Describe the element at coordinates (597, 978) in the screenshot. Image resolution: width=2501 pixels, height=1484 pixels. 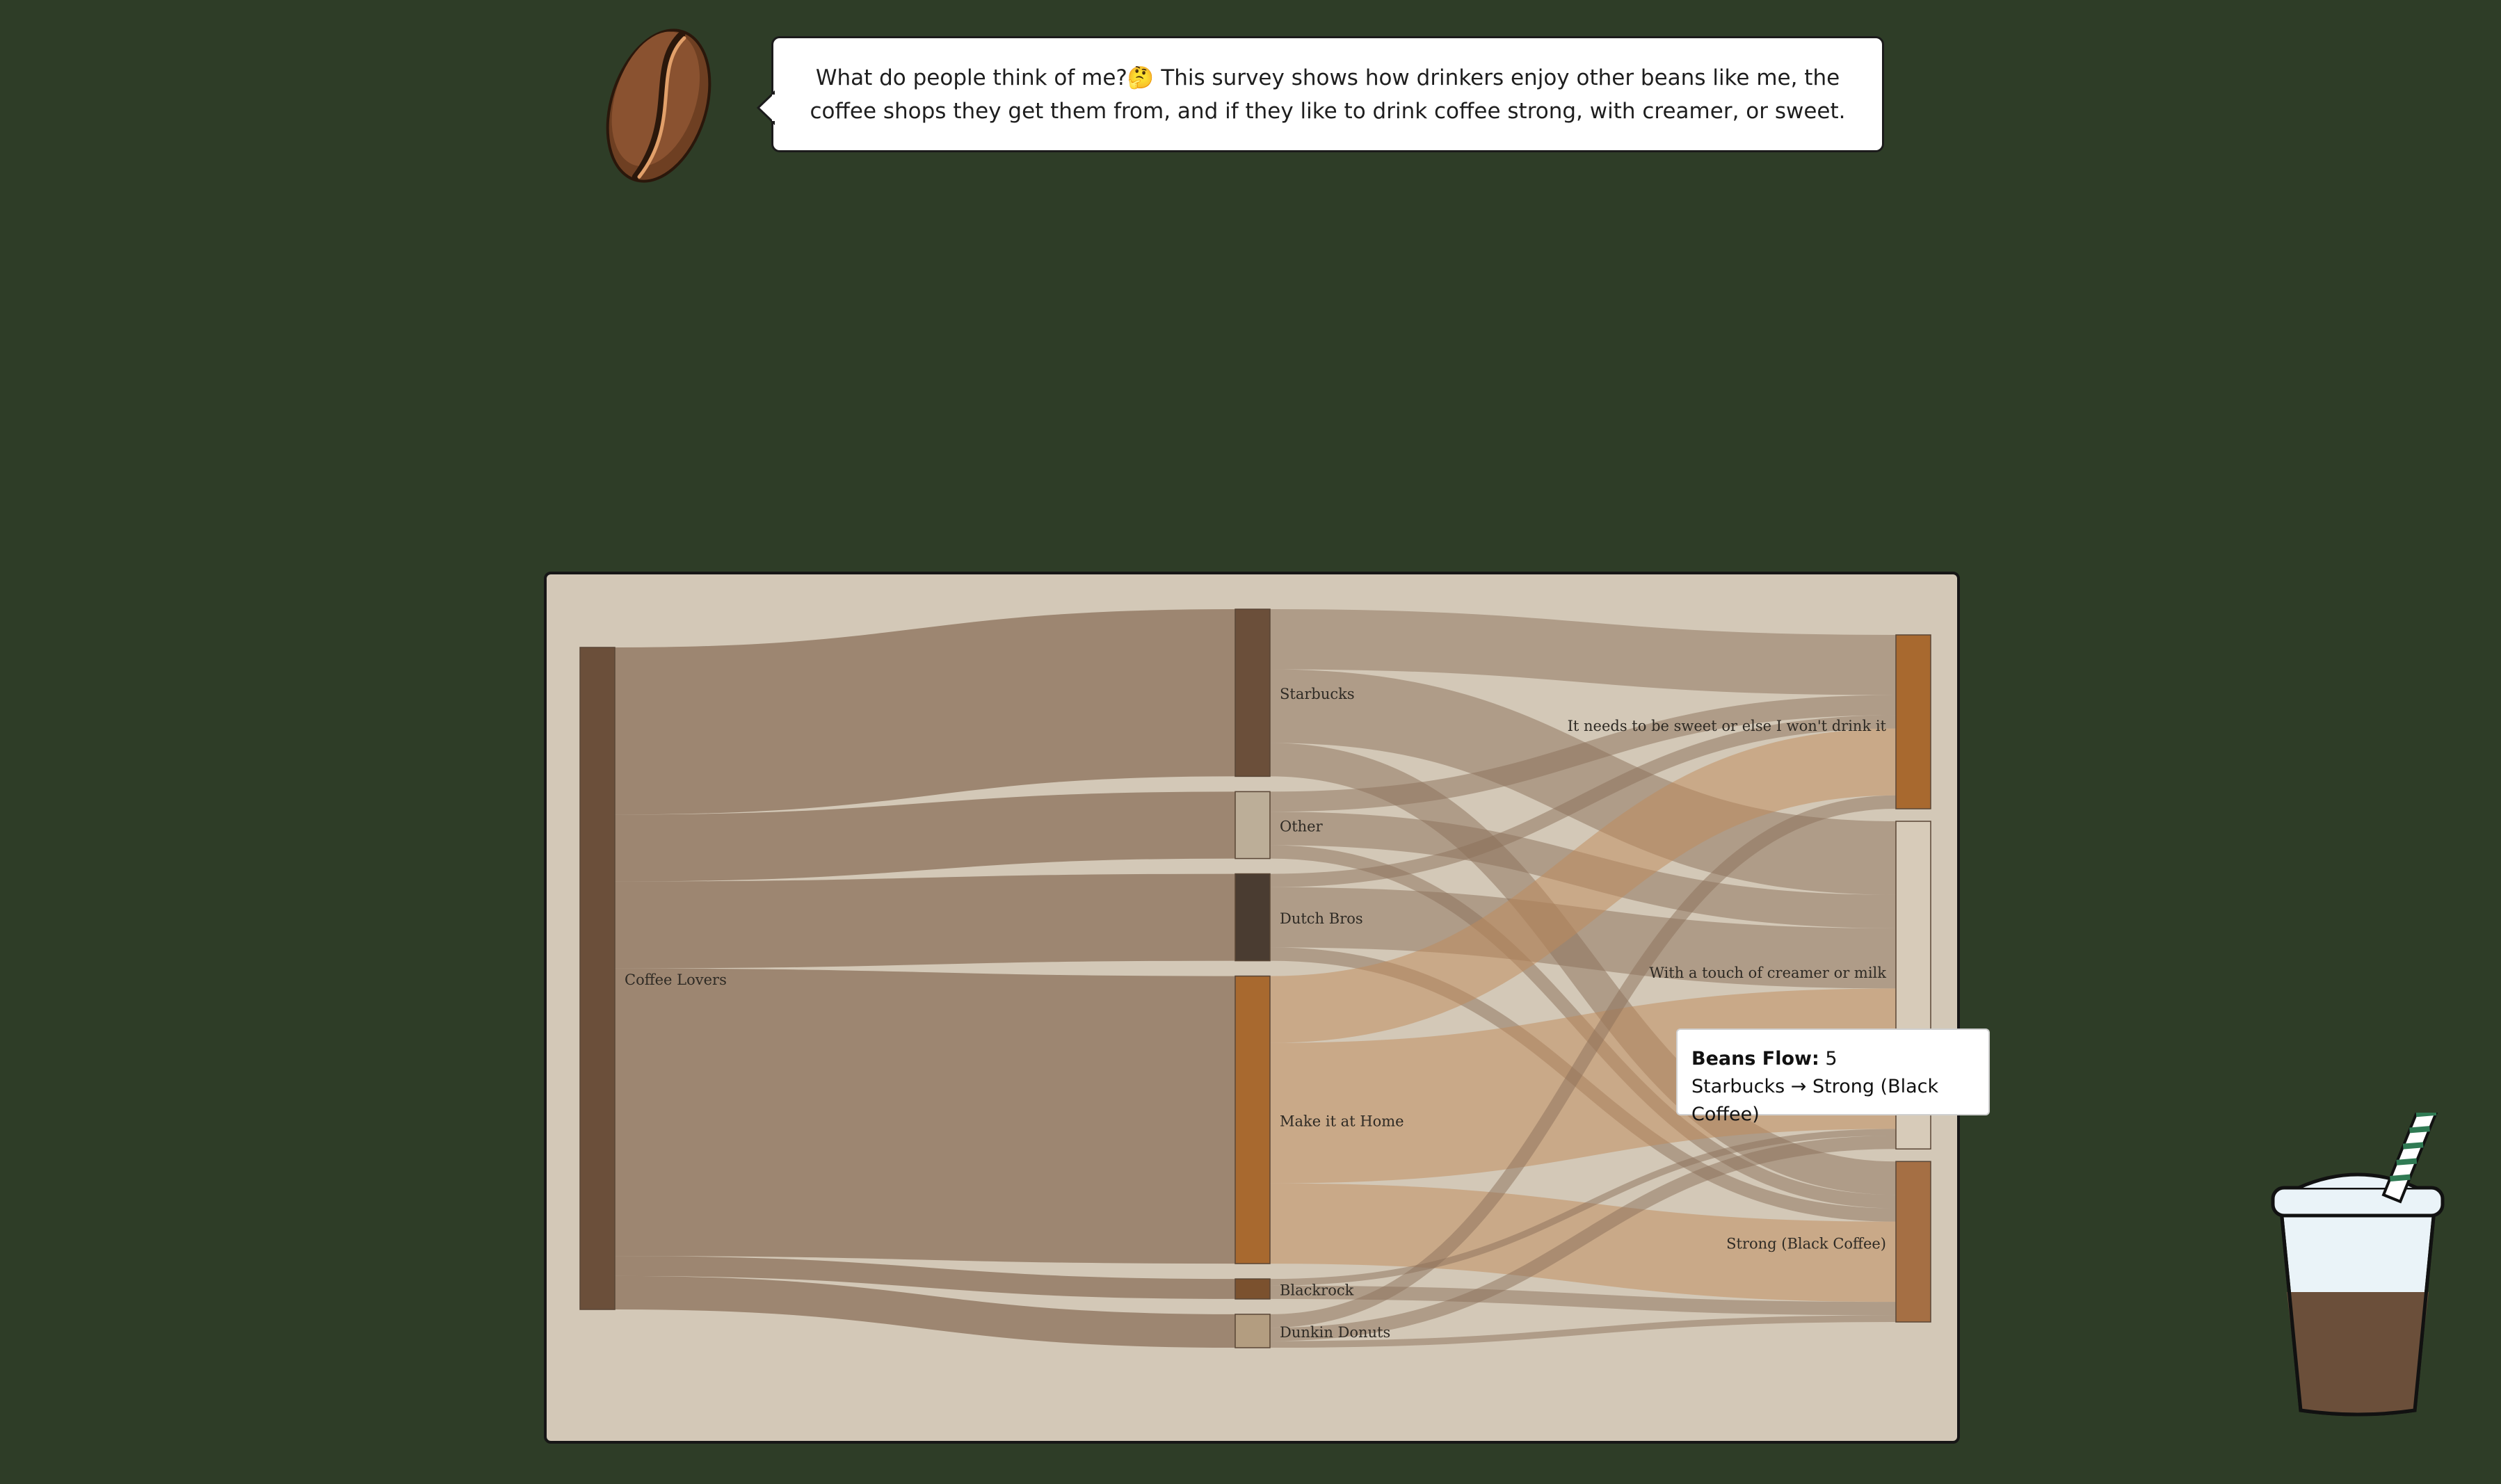
I see `sankey-node-coffee_lovers` at that location.